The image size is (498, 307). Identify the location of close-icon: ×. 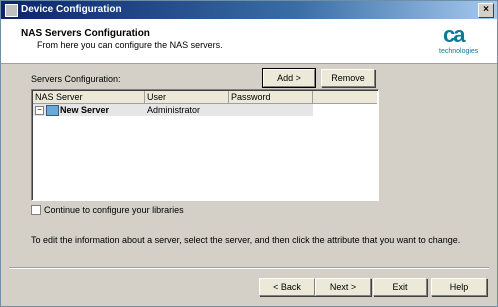
(486, 10).